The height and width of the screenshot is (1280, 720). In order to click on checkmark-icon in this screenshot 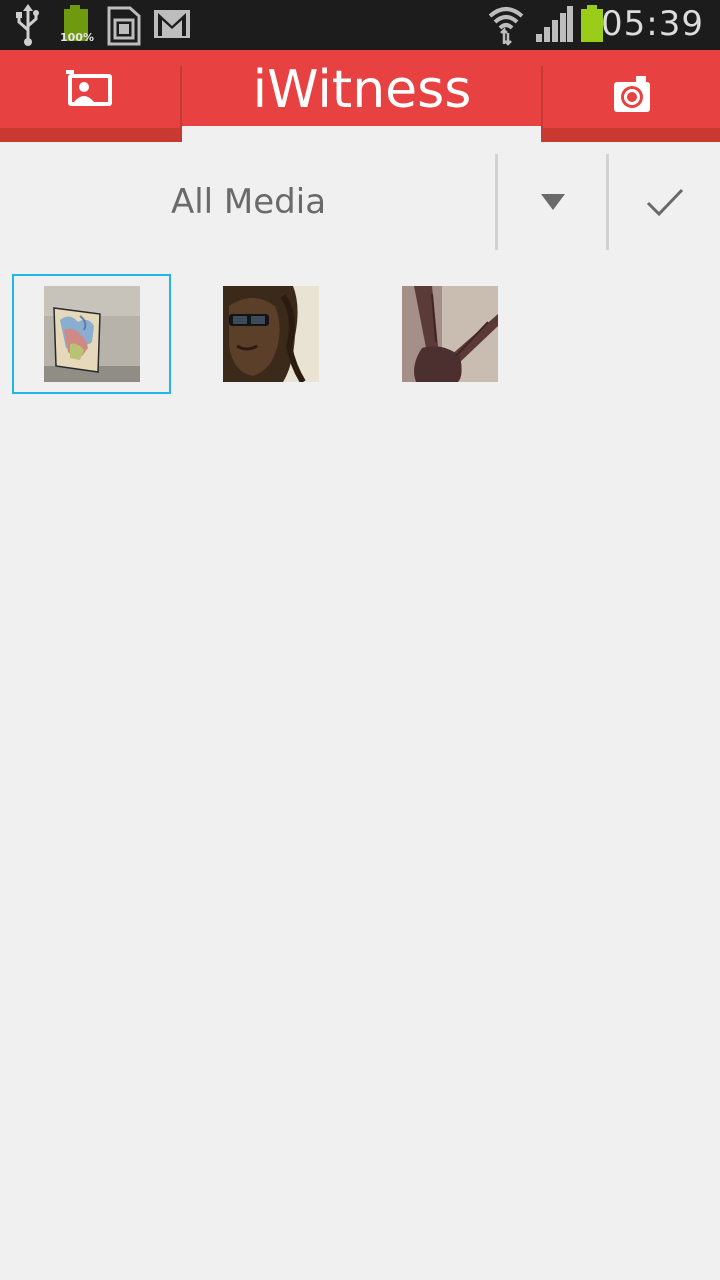, I will do `click(665, 202)`.